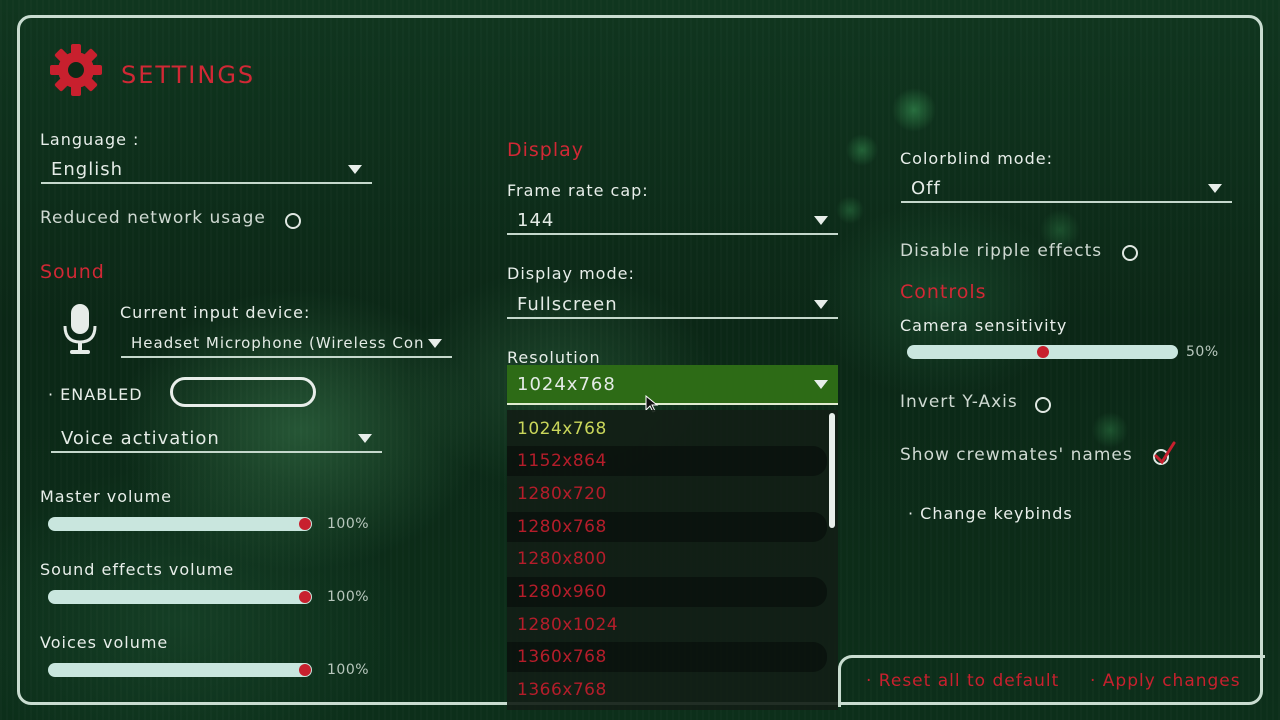 Image resolution: width=1280 pixels, height=720 pixels. I want to click on input-device-dropdown: Headset Microphone (Wireless Con, so click(286, 344).